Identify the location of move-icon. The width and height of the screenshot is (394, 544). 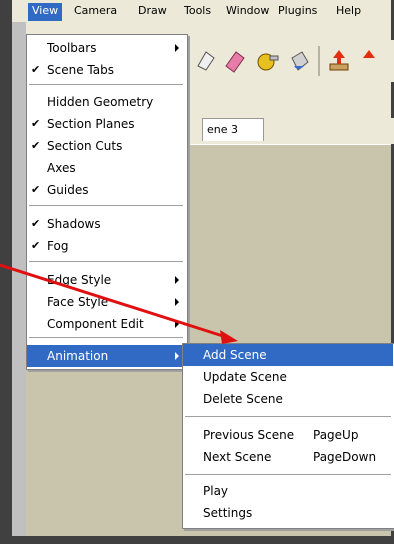
(369, 61).